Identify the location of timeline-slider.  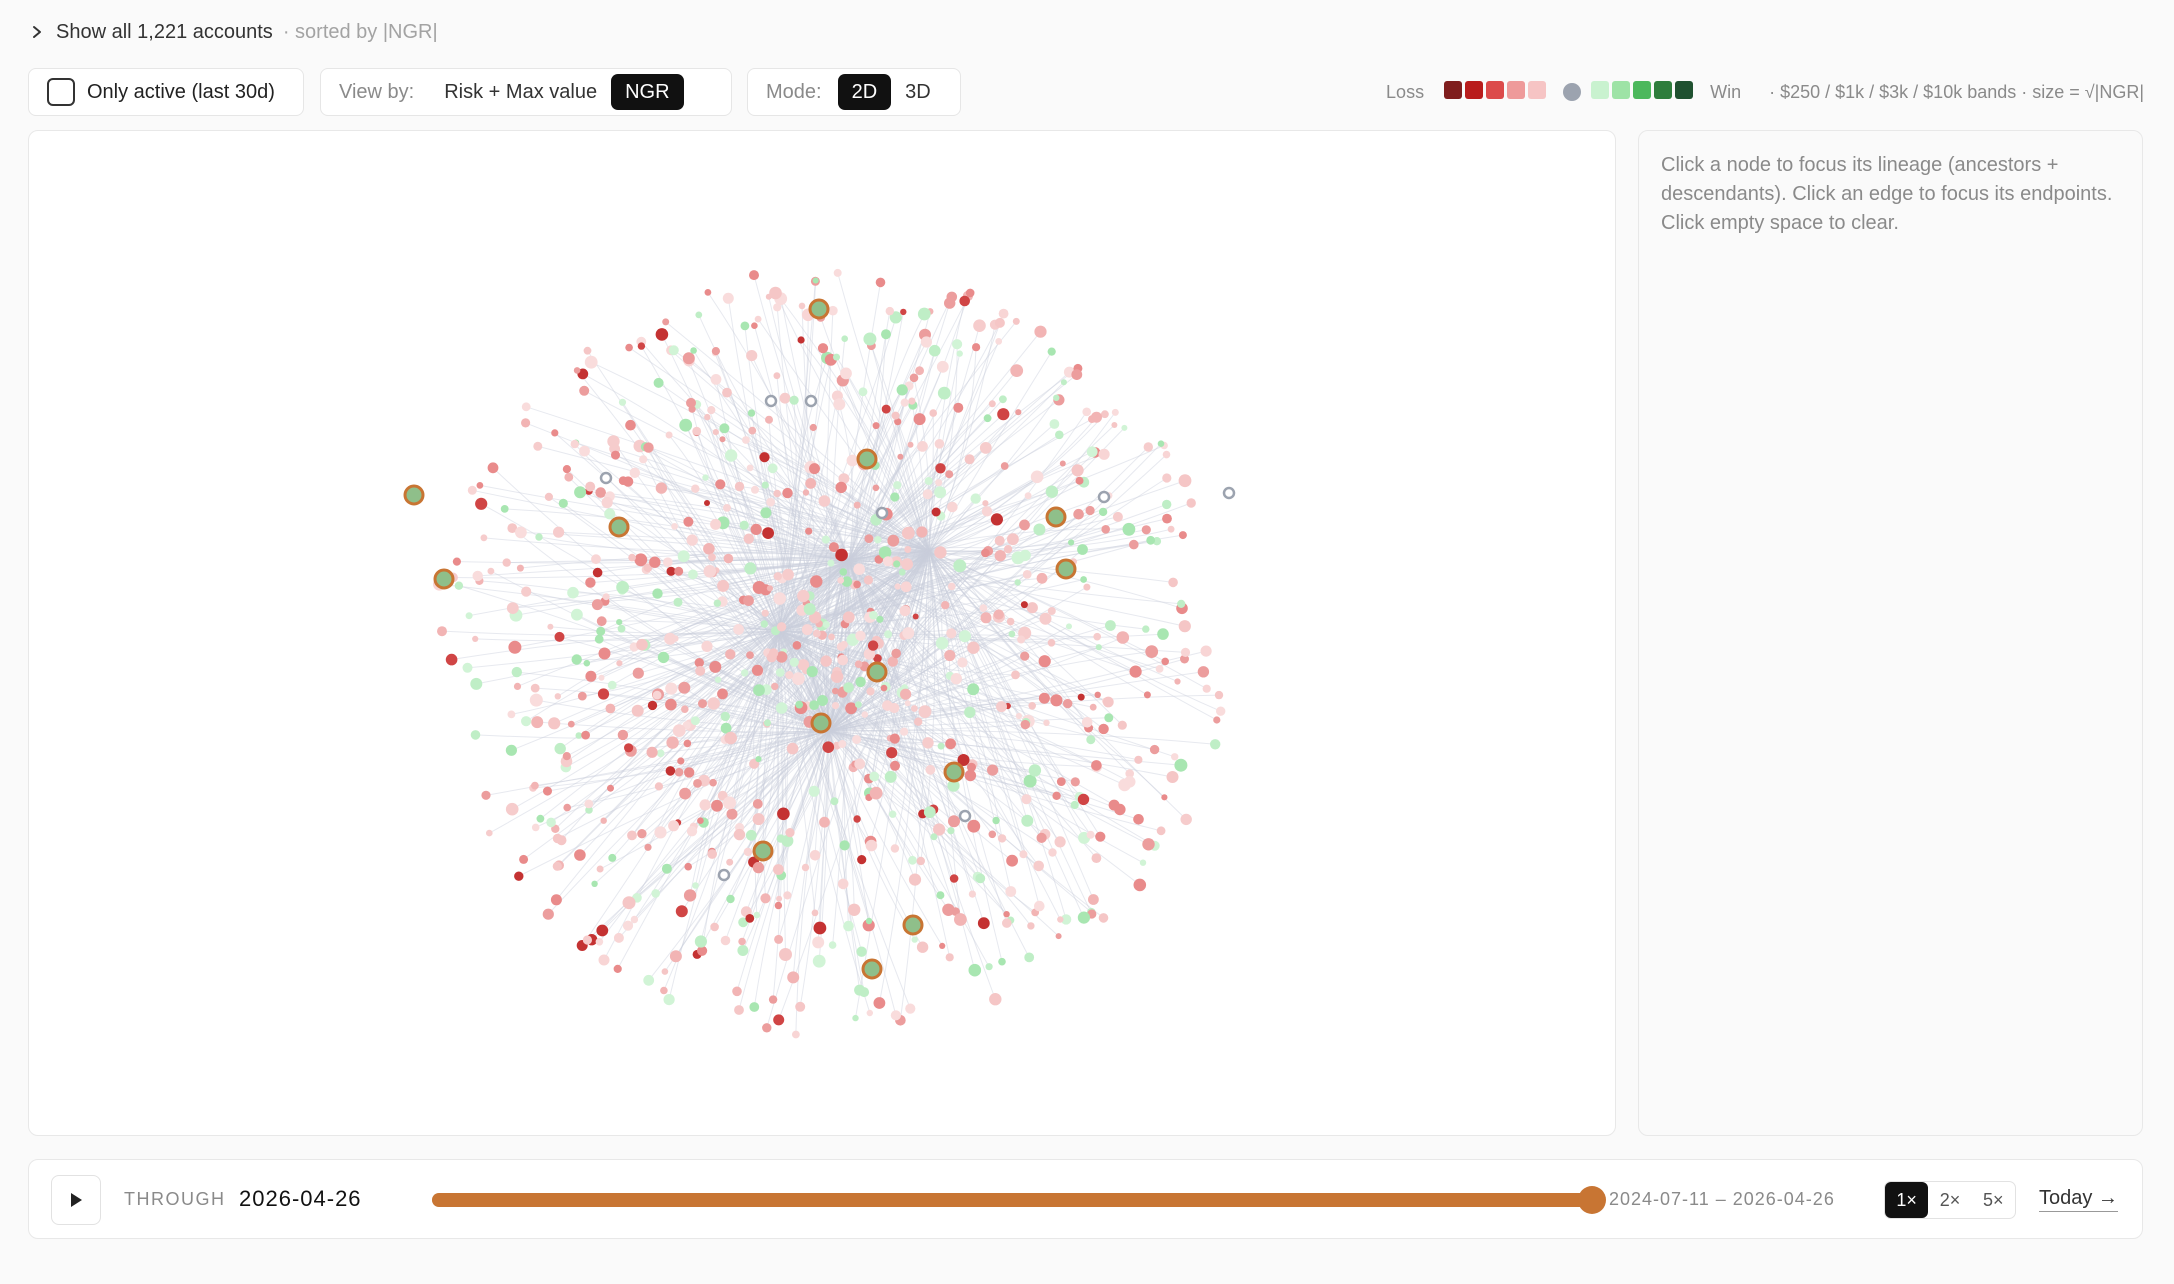
(1019, 1200).